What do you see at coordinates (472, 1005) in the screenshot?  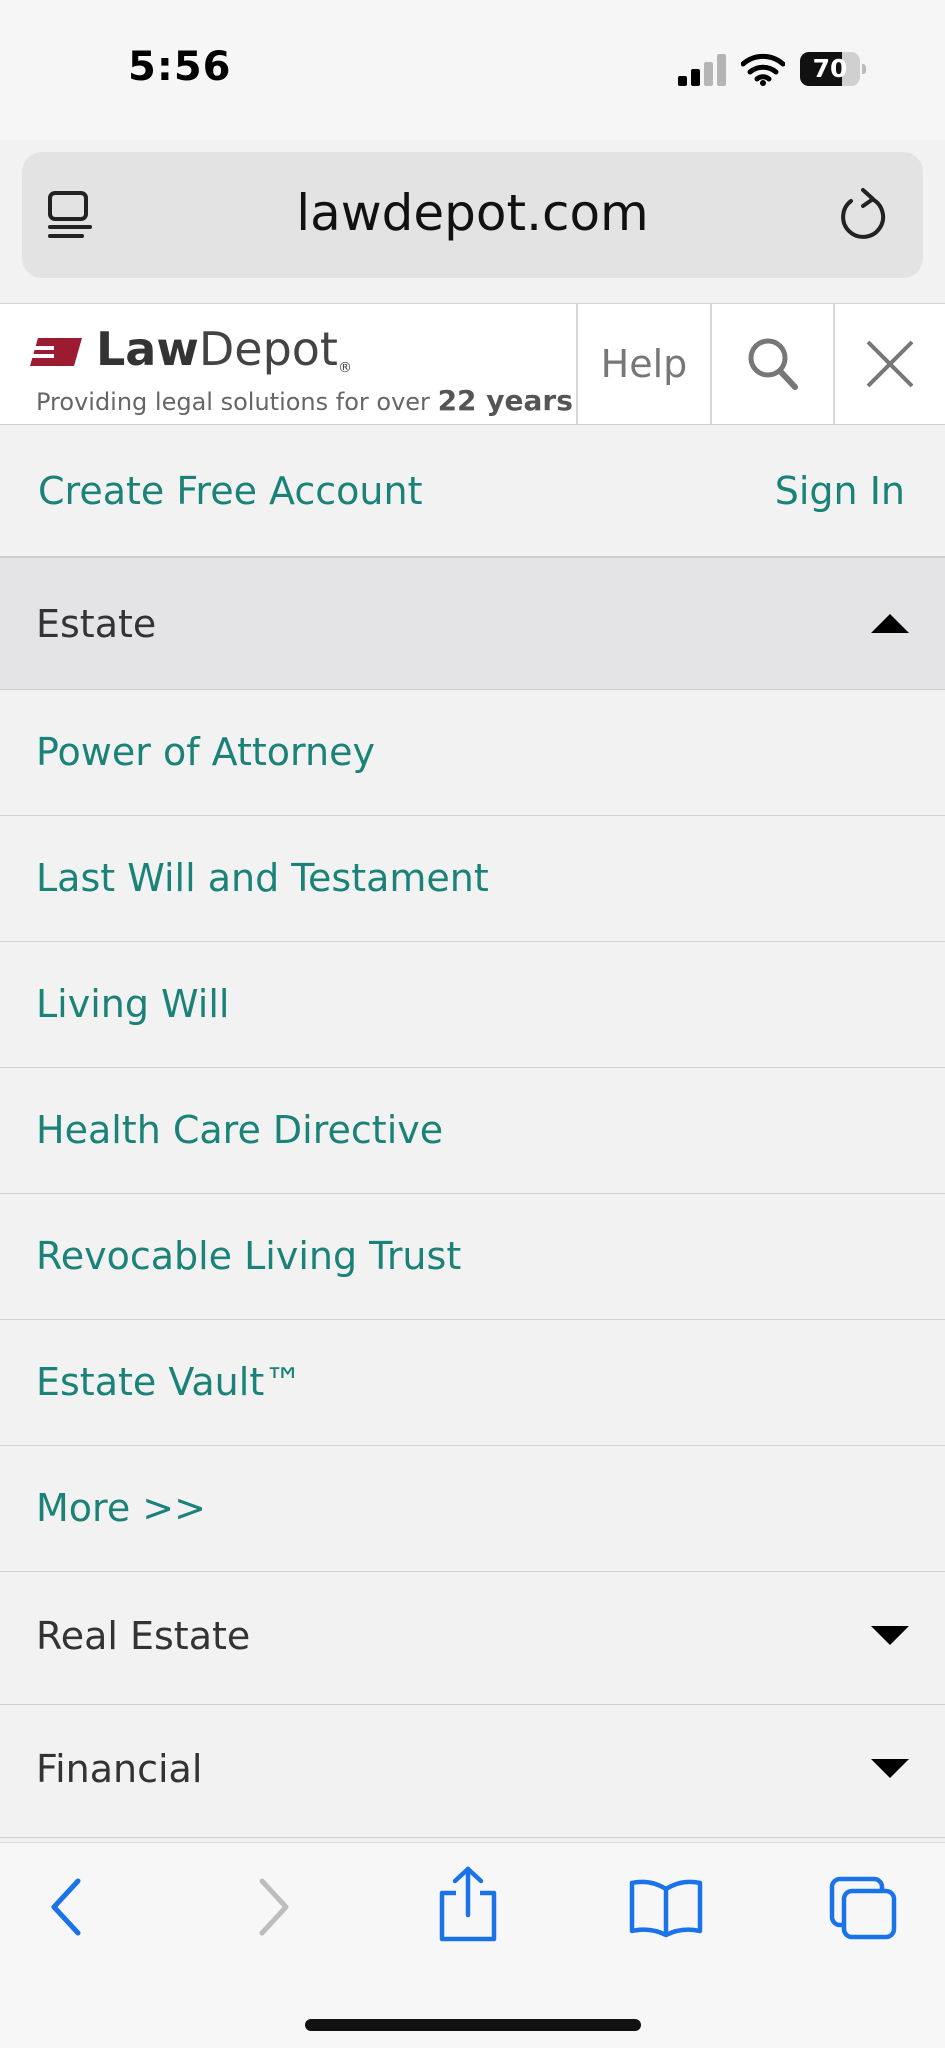 I see `menu-item-living-will: Living Will` at bounding box center [472, 1005].